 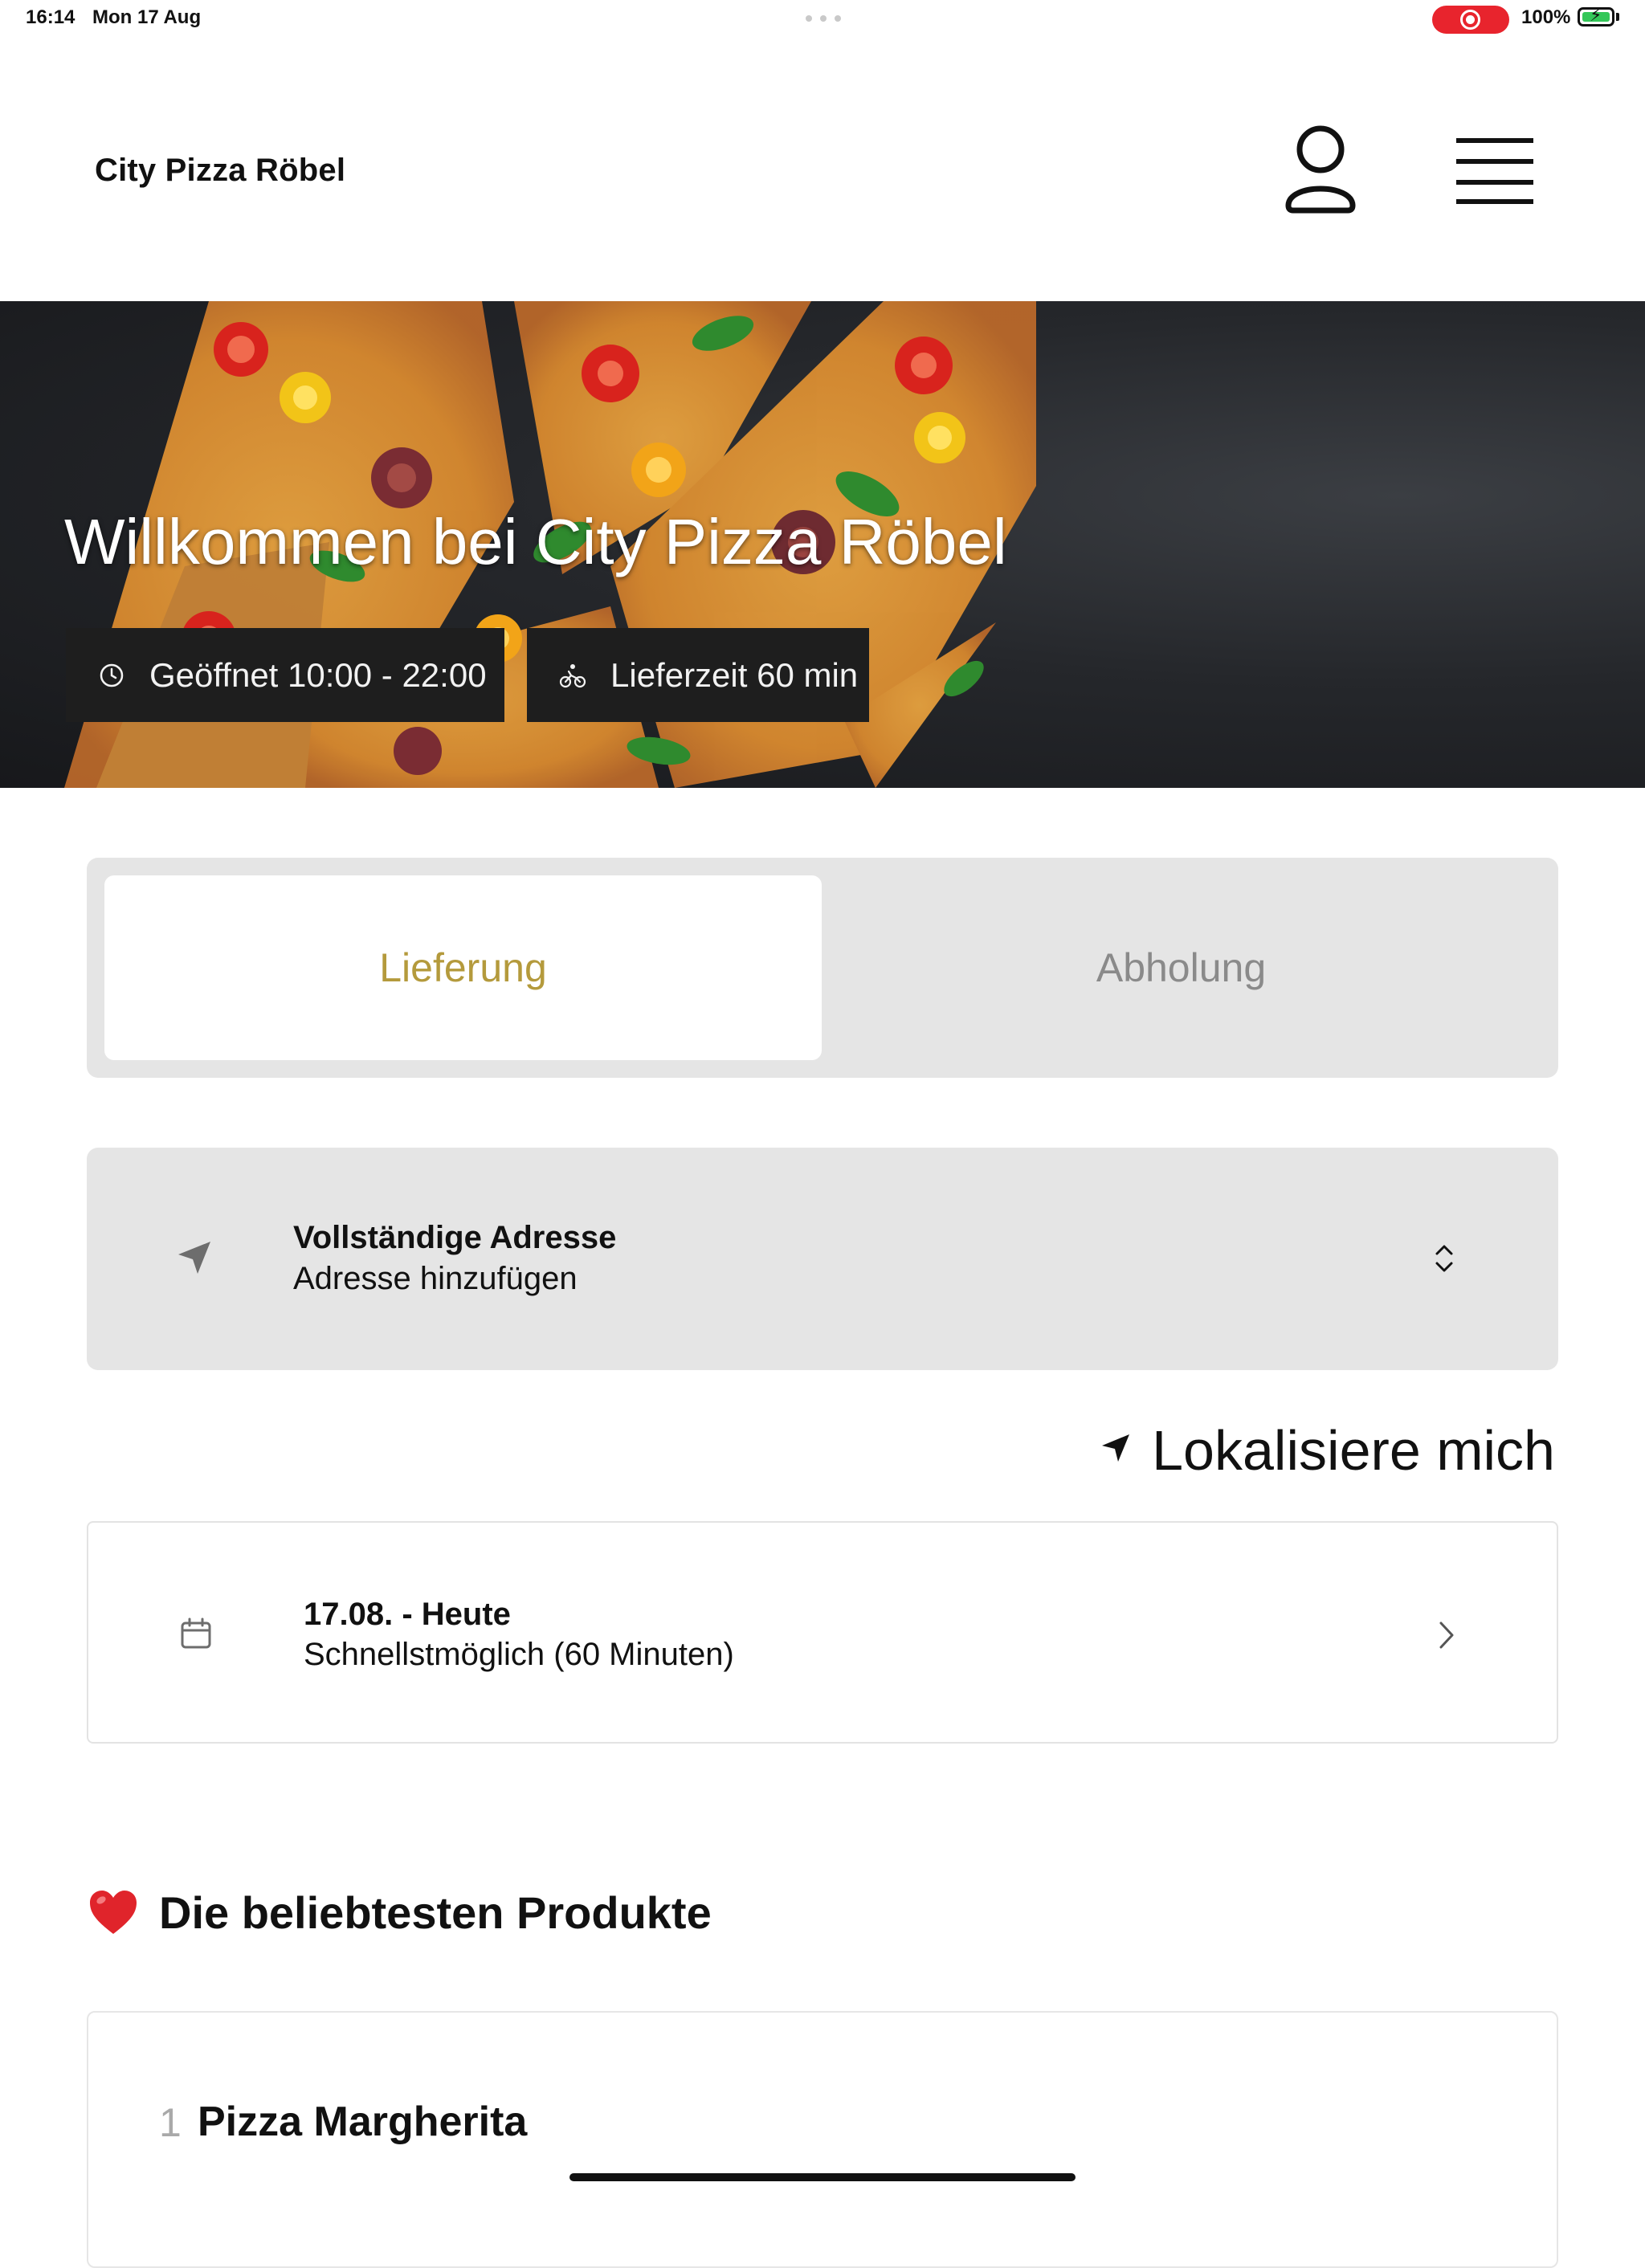 What do you see at coordinates (112, 675) in the screenshot?
I see `clock-icon` at bounding box center [112, 675].